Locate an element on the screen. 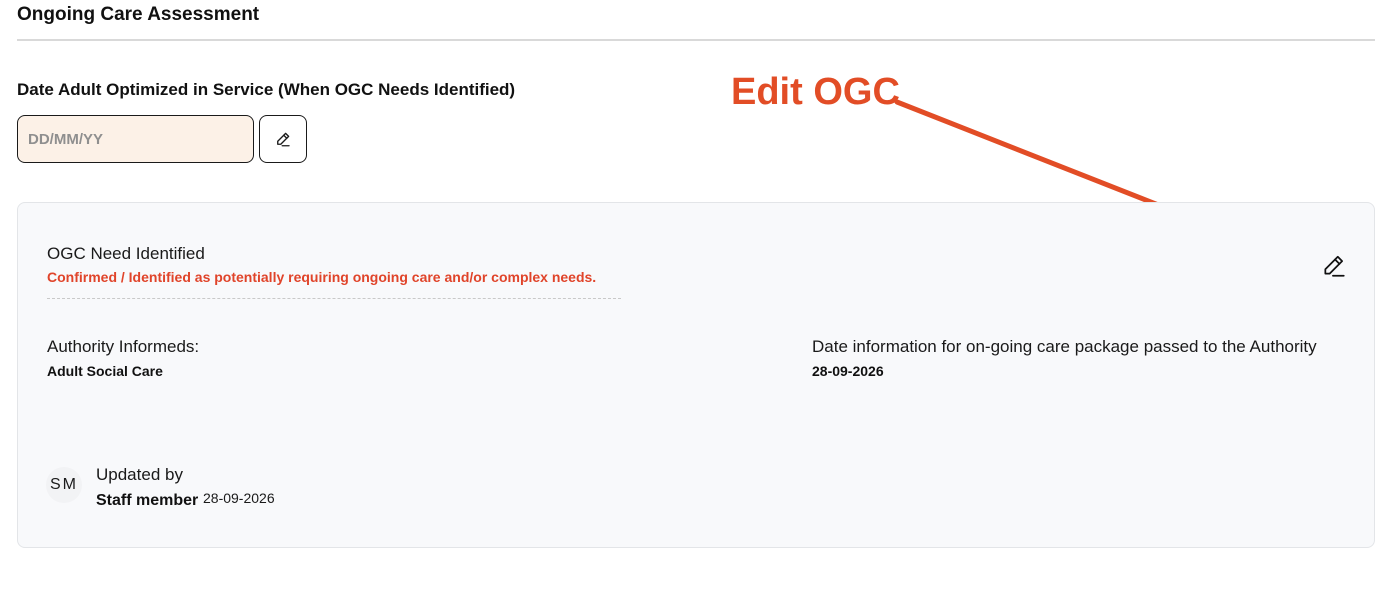  annotation-edit-ogc-label: Edit OGC is located at coordinates (815, 92).